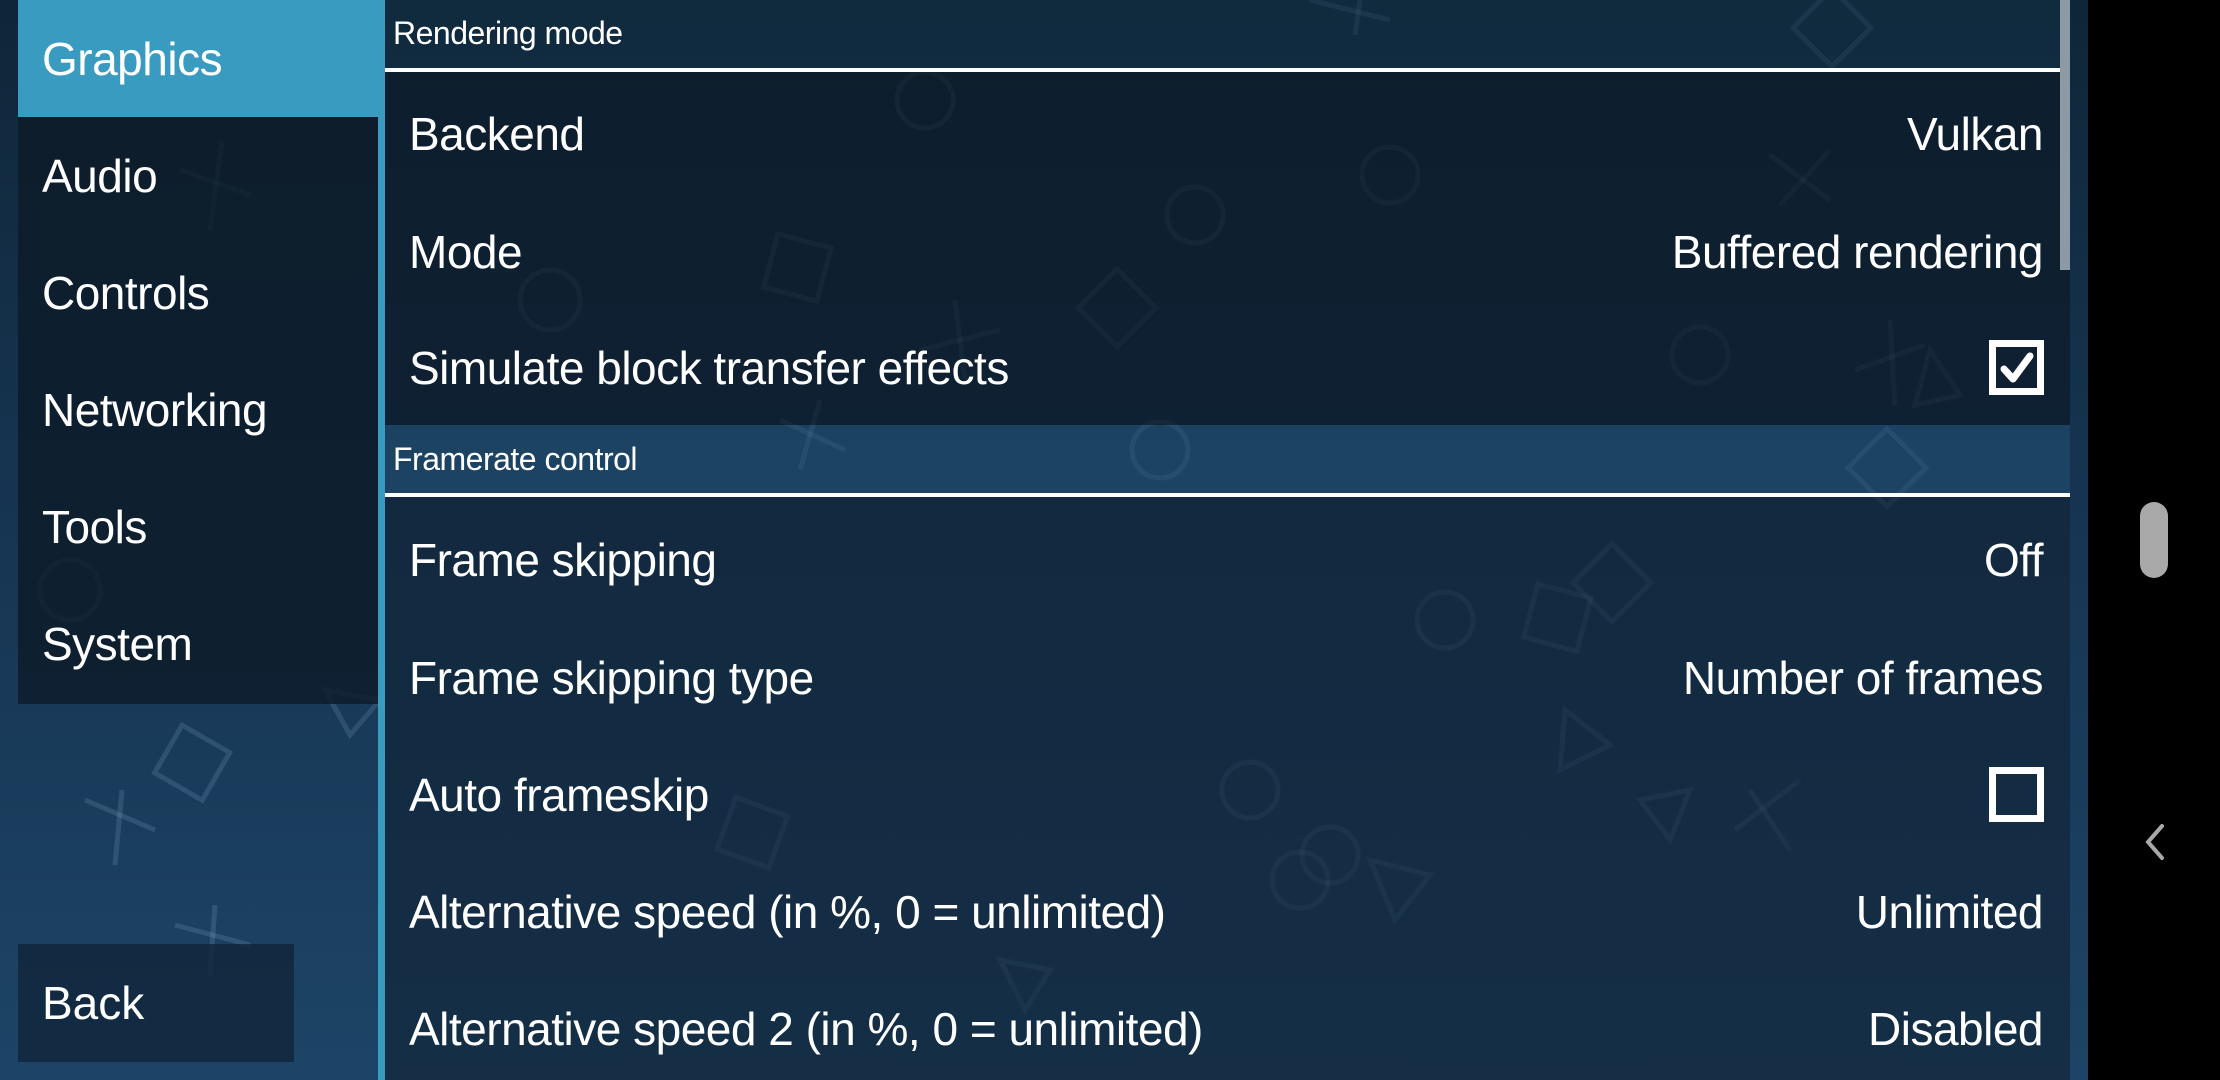  I want to click on setting-row-backend: Backend Vulkan, so click(1227, 133).